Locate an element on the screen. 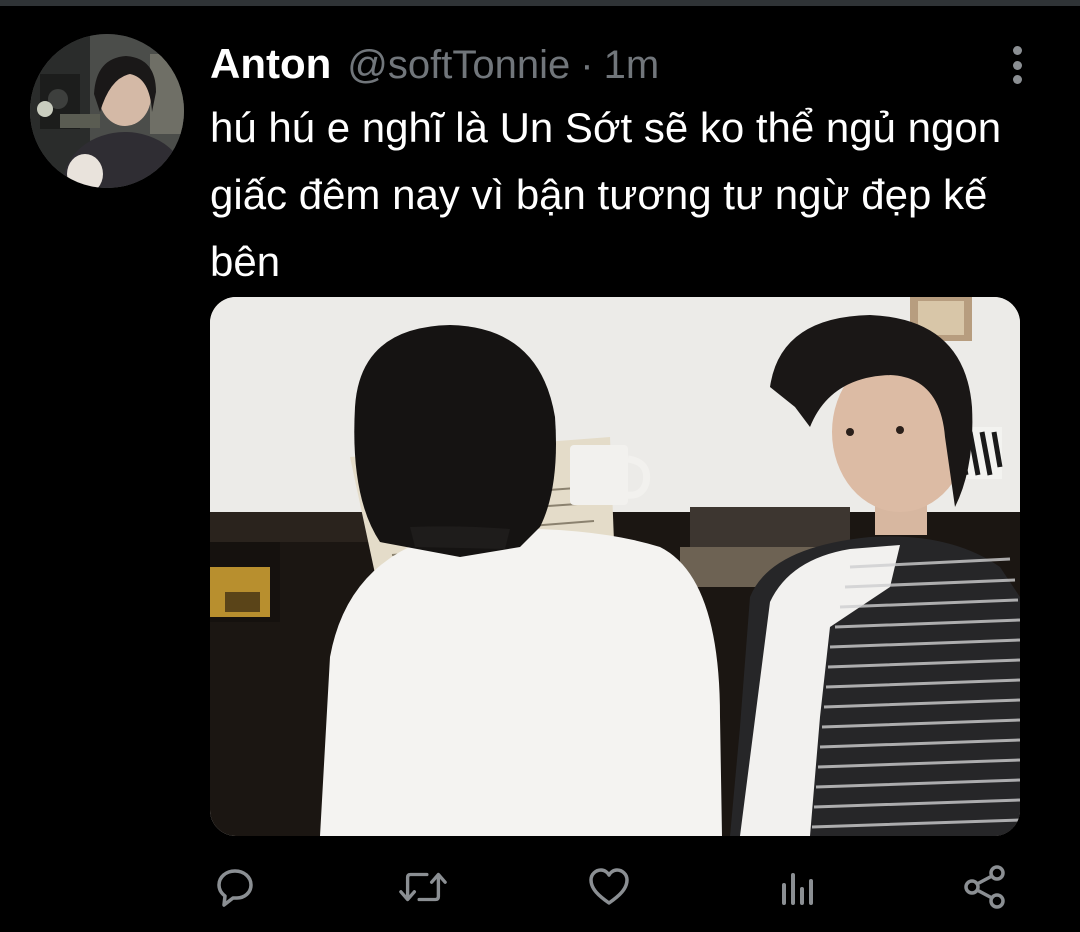 The width and height of the screenshot is (1080, 932). tweet-actions is located at coordinates (615, 887).